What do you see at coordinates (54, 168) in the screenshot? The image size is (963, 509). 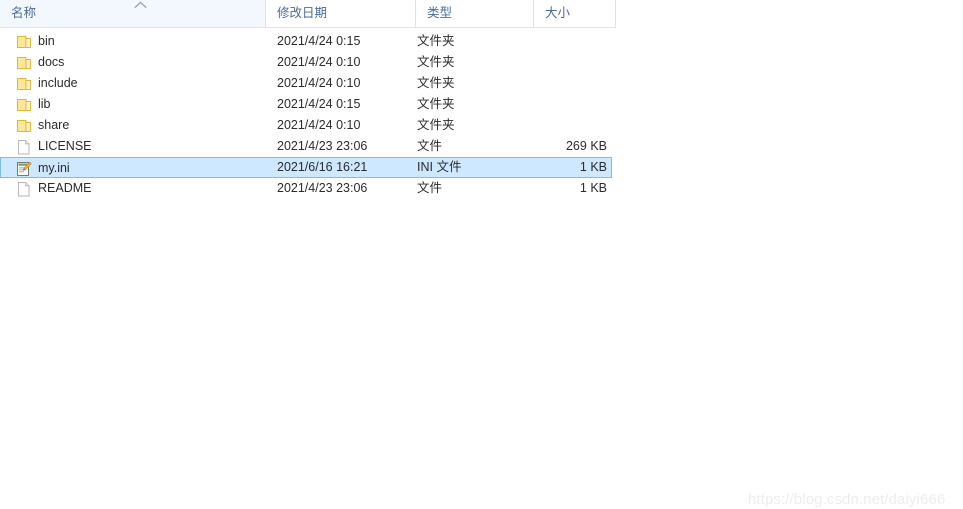 I see `file-name-label: my.ini` at bounding box center [54, 168].